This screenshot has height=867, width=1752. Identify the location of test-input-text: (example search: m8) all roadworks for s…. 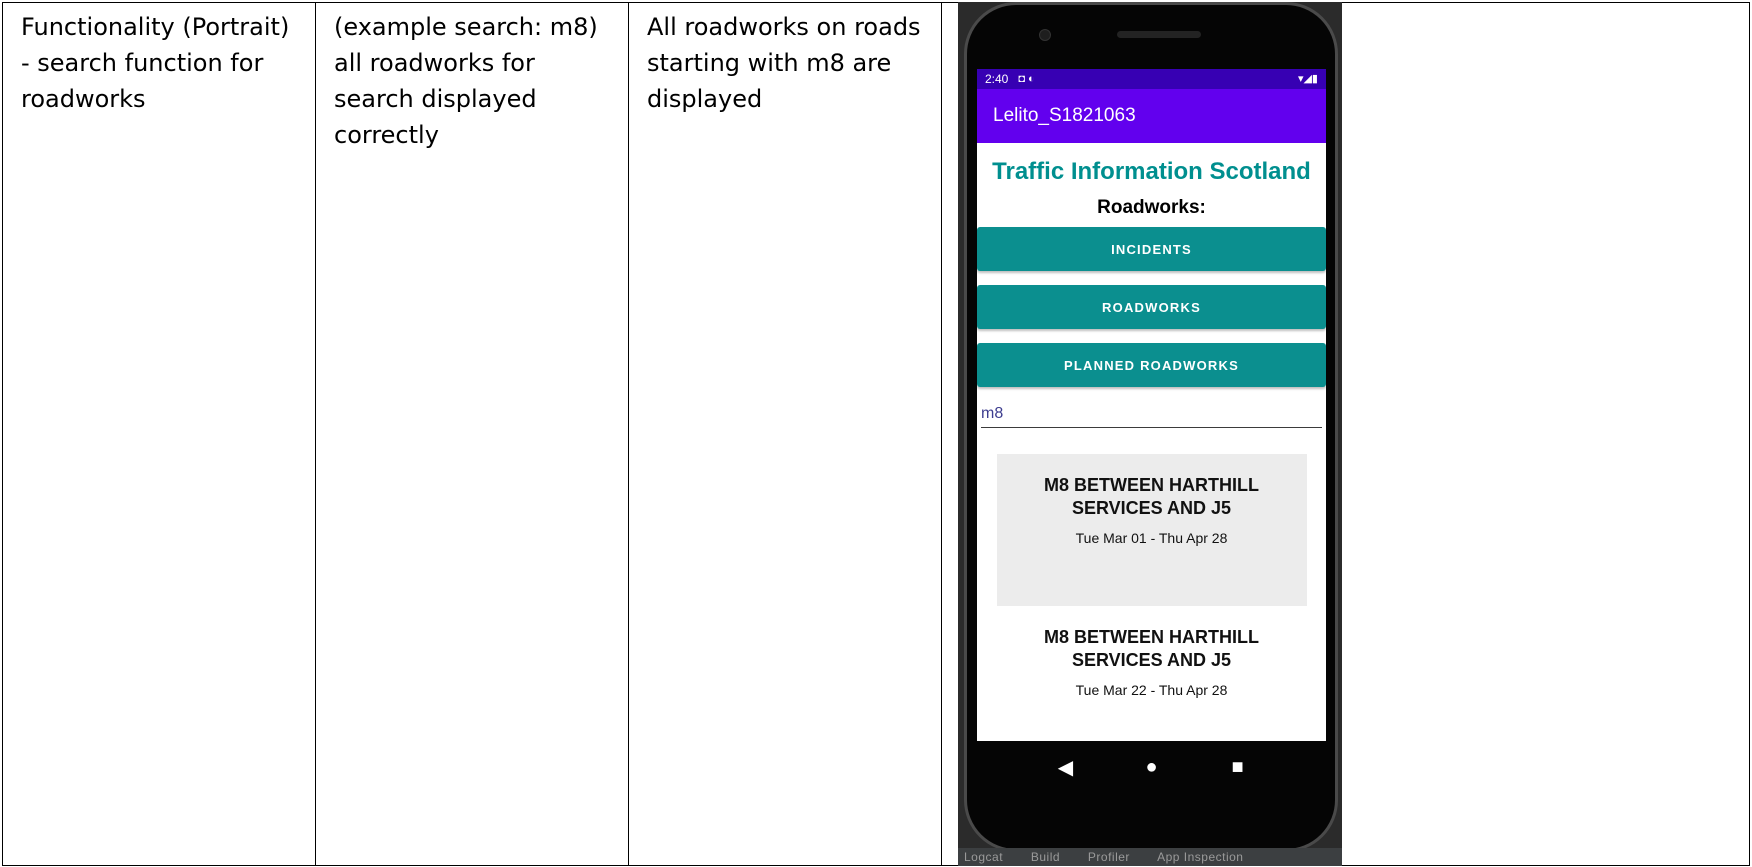
(466, 81).